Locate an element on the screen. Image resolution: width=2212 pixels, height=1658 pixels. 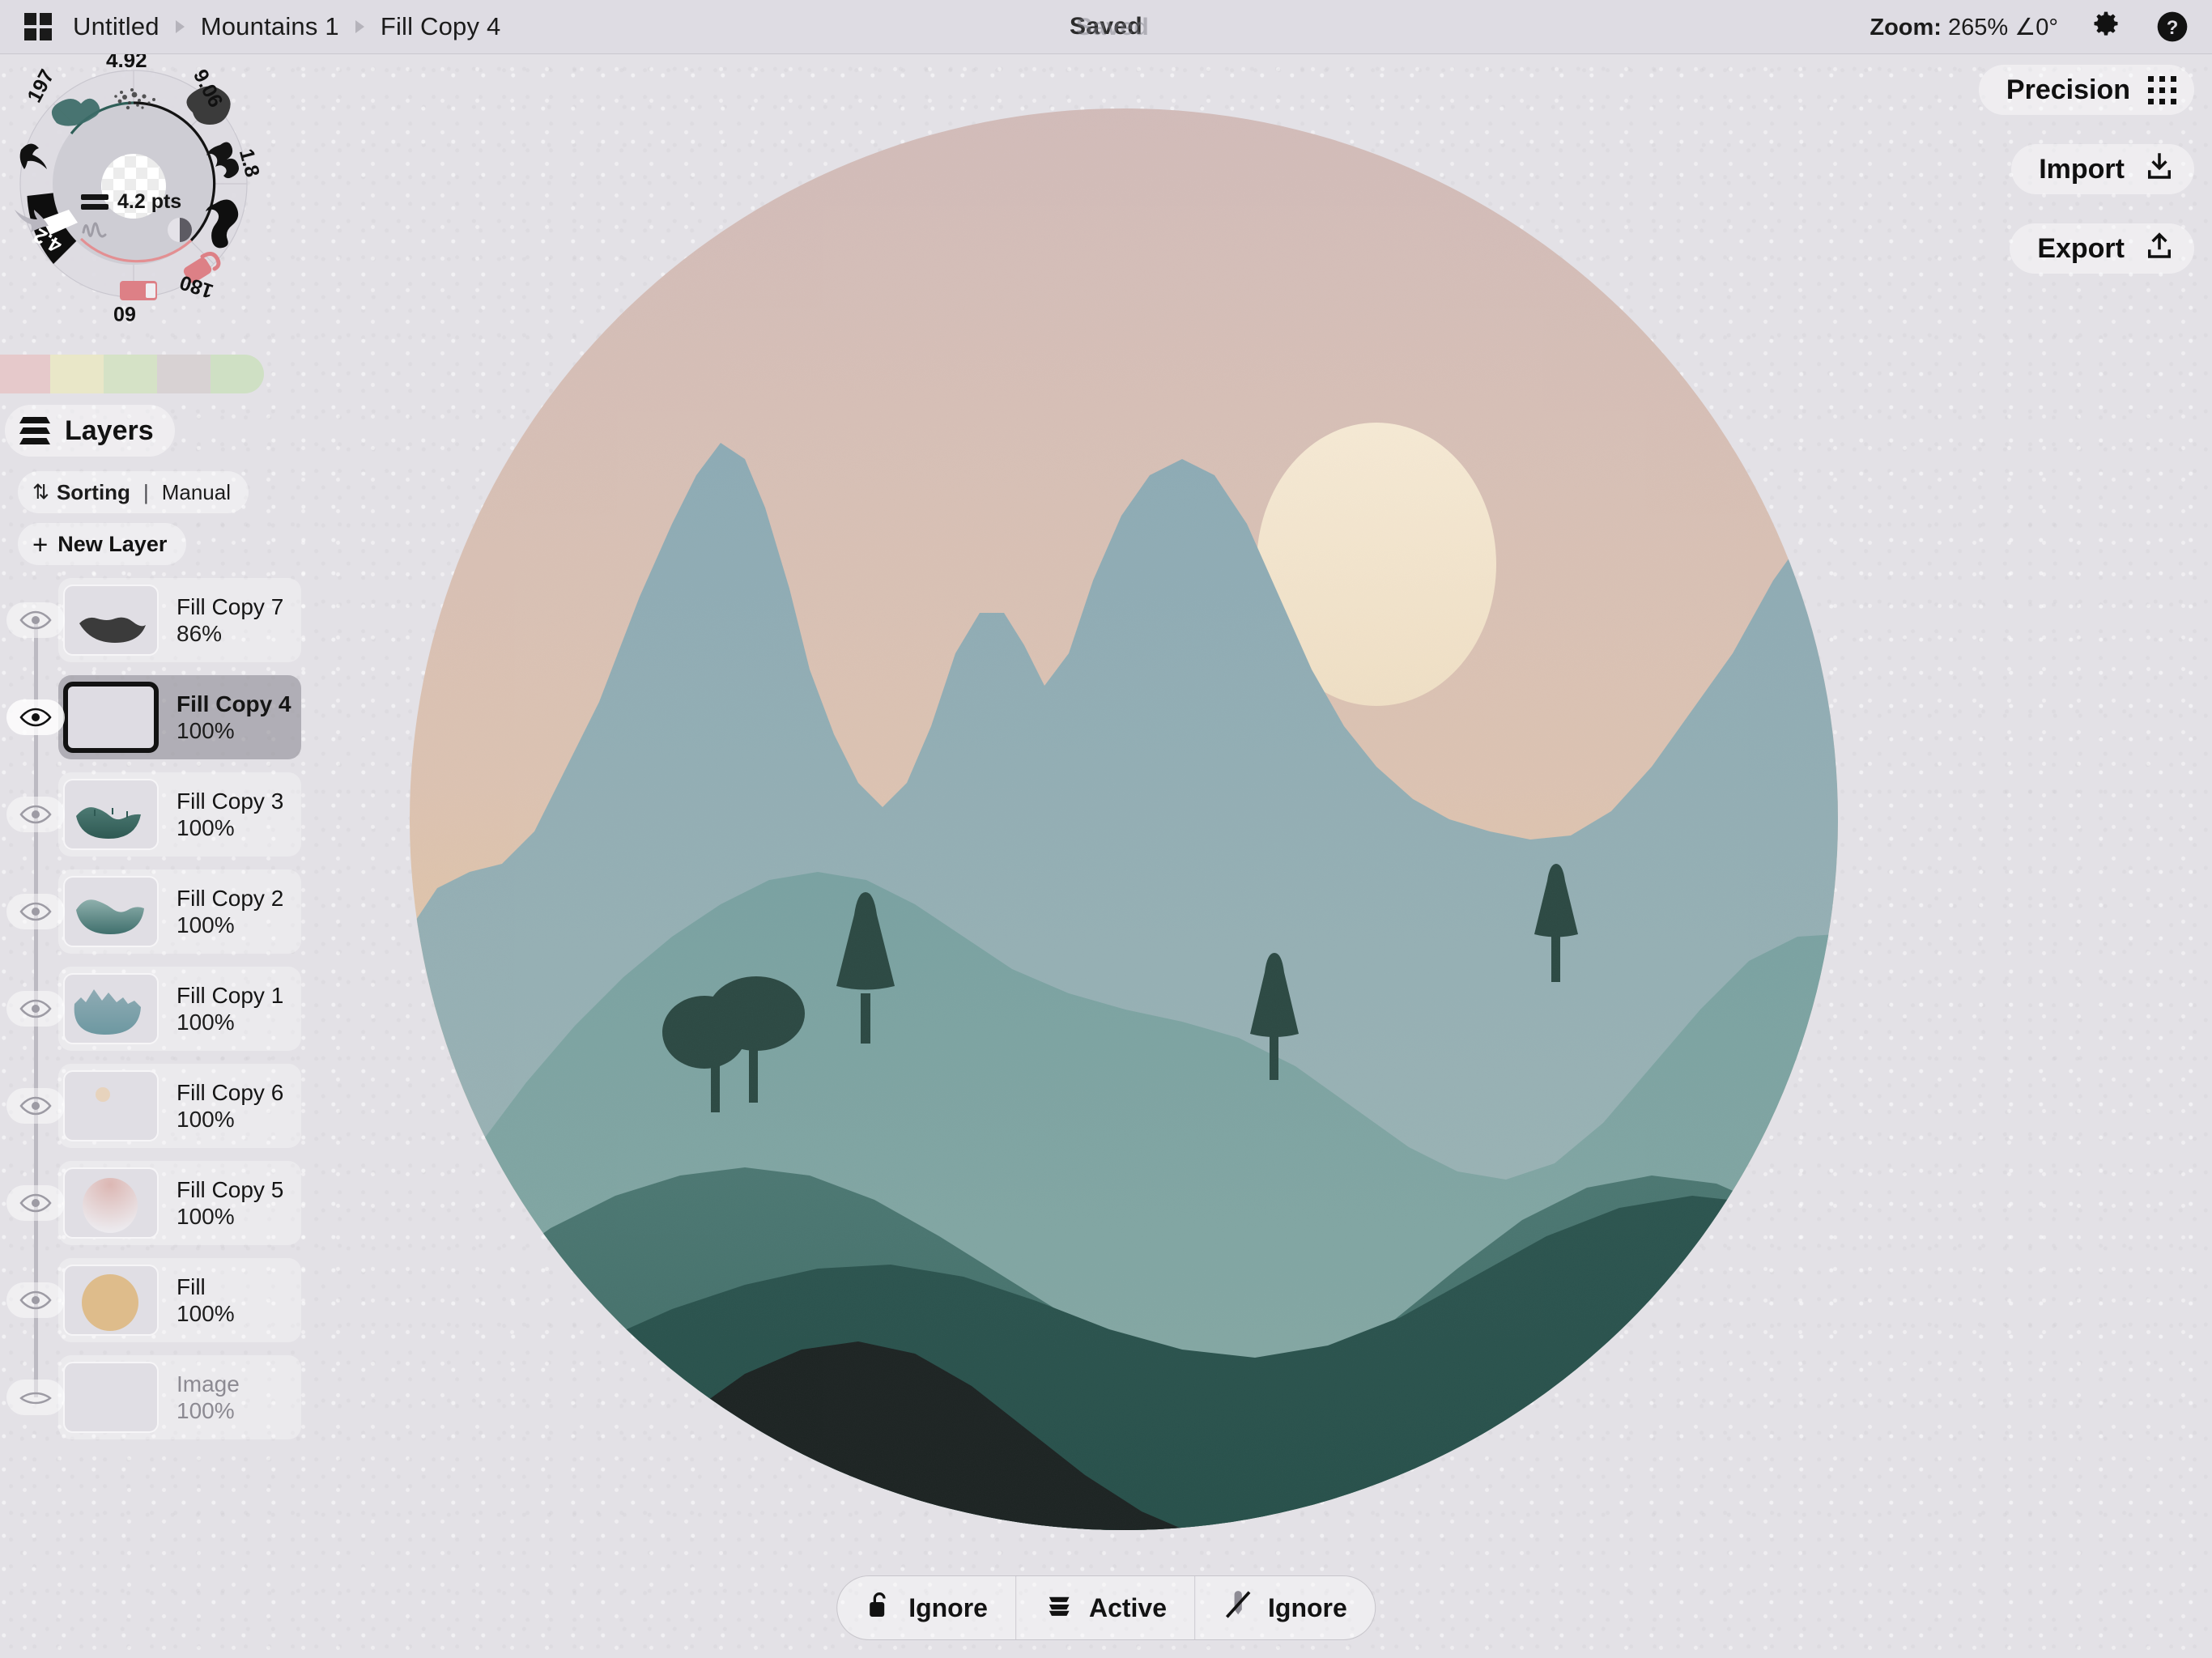
zoom-label: Zoom: is located at coordinates (1906, 27).